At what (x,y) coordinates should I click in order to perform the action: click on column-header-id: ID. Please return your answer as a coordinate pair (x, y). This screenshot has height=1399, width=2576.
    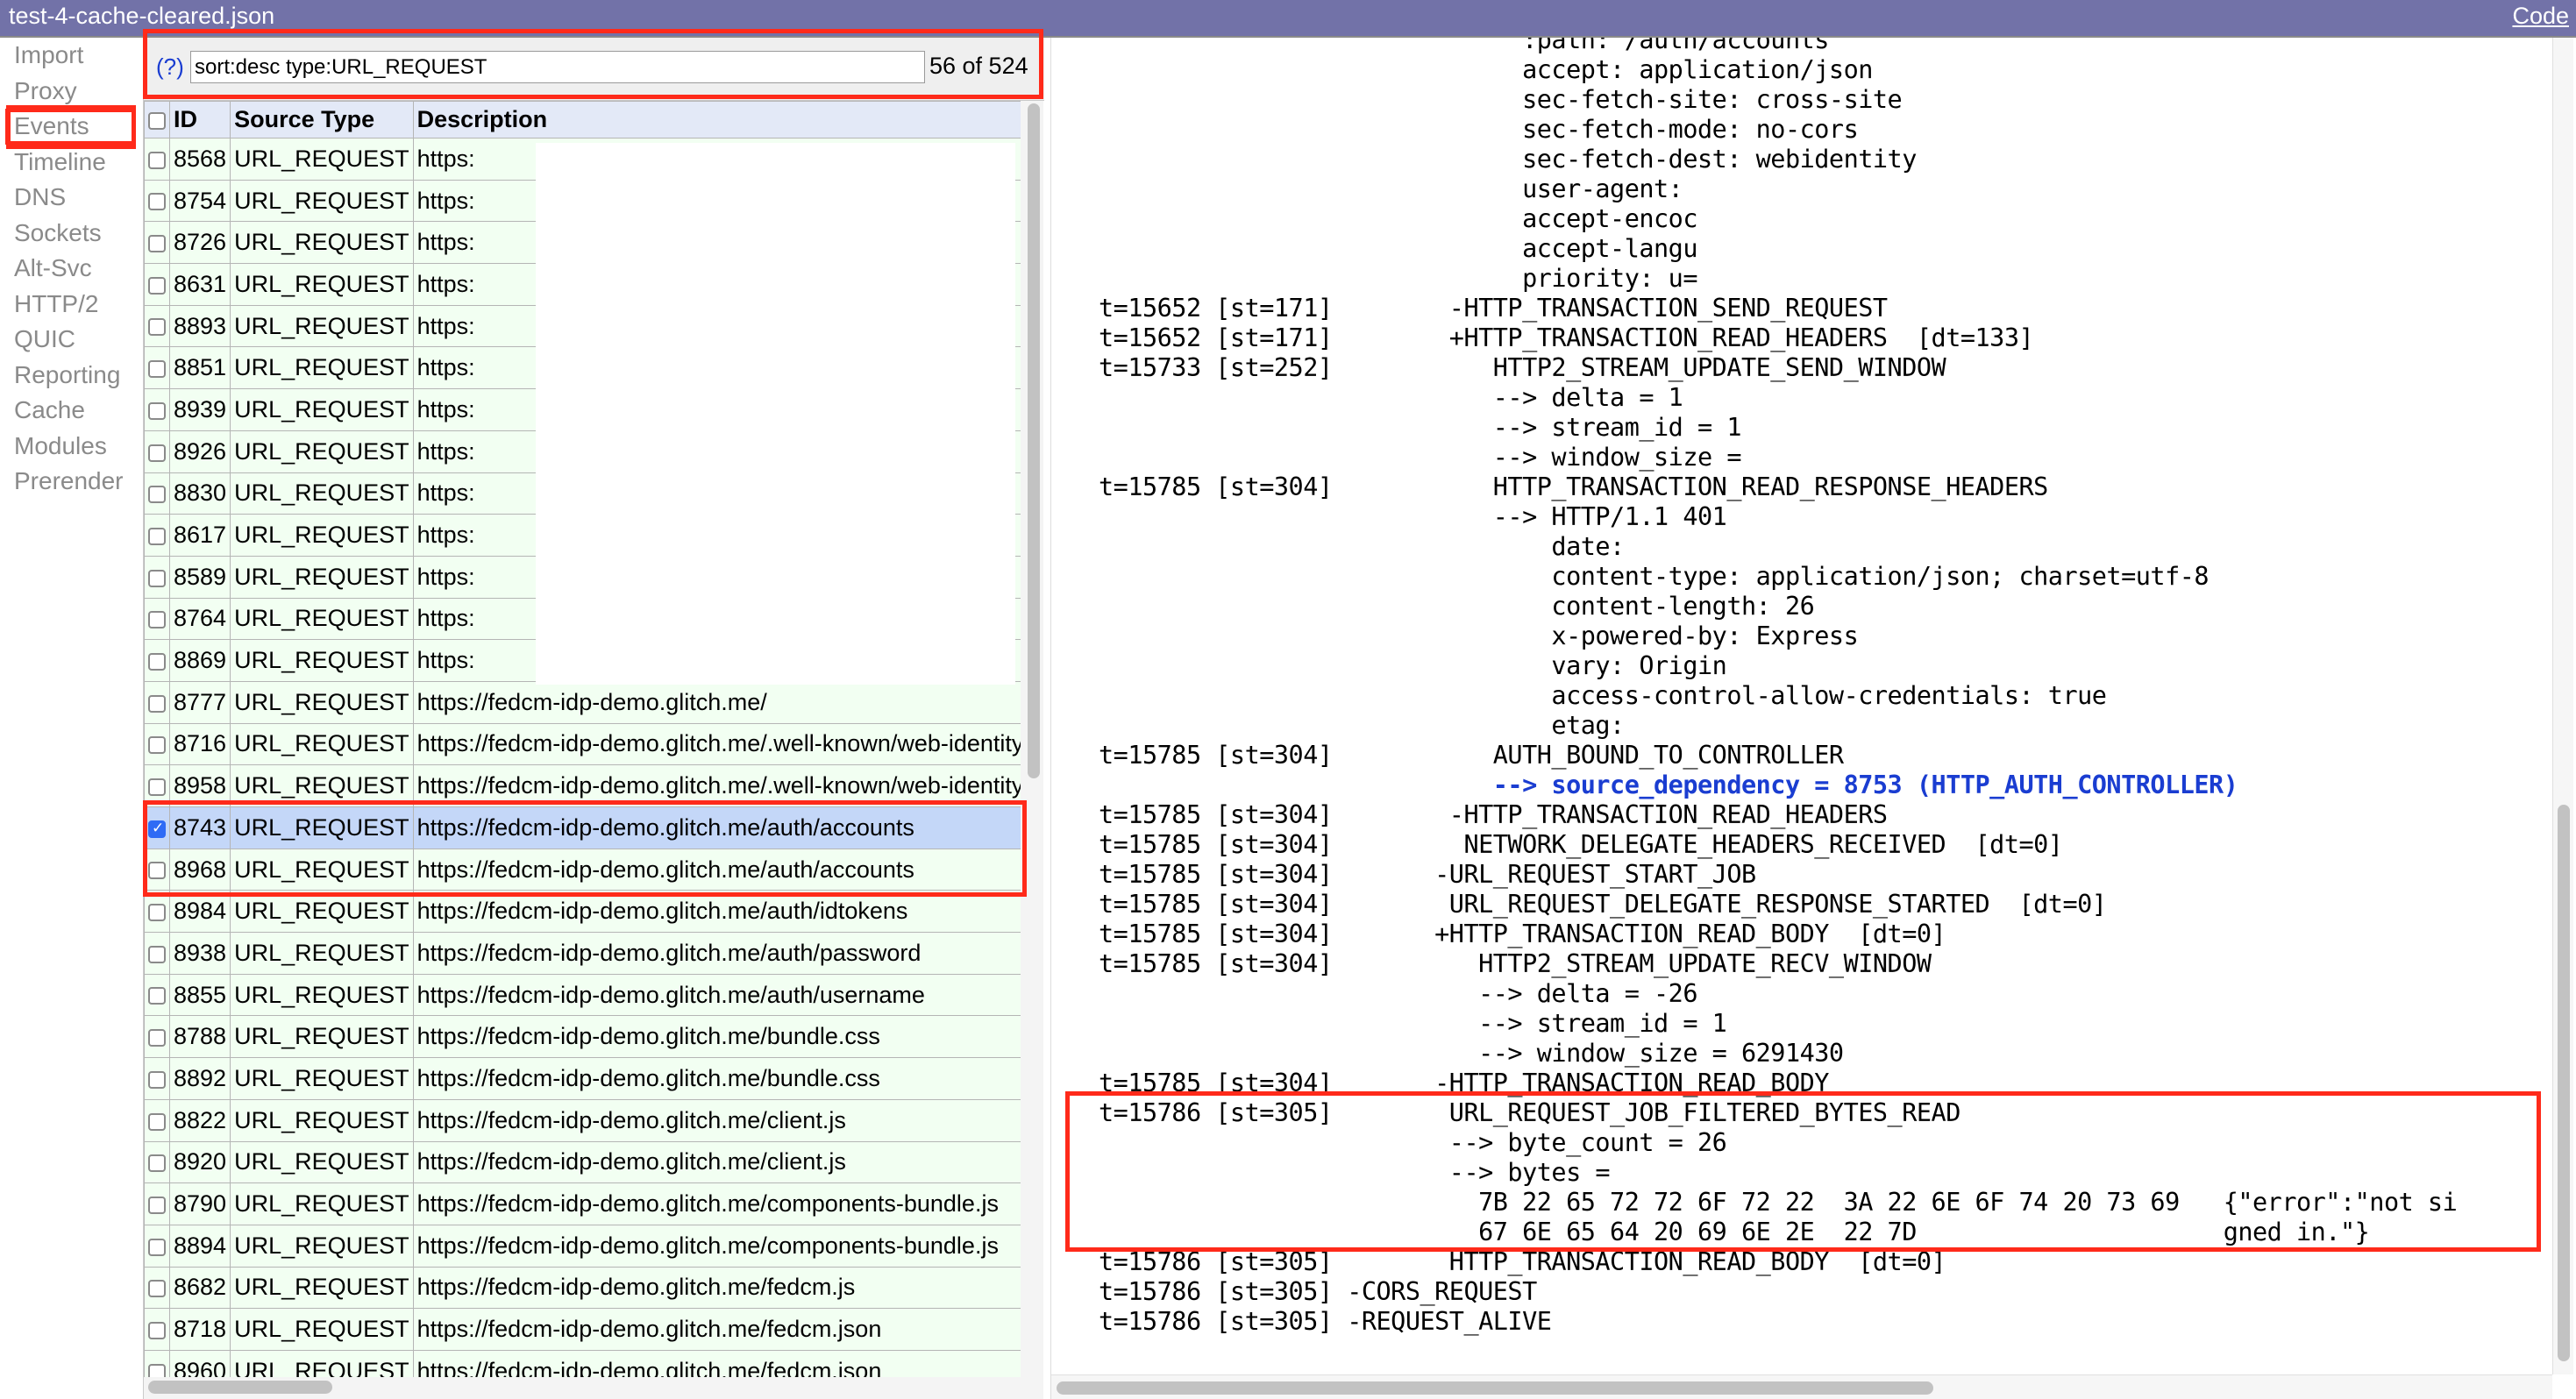
    Looking at the image, I should click on (199, 119).